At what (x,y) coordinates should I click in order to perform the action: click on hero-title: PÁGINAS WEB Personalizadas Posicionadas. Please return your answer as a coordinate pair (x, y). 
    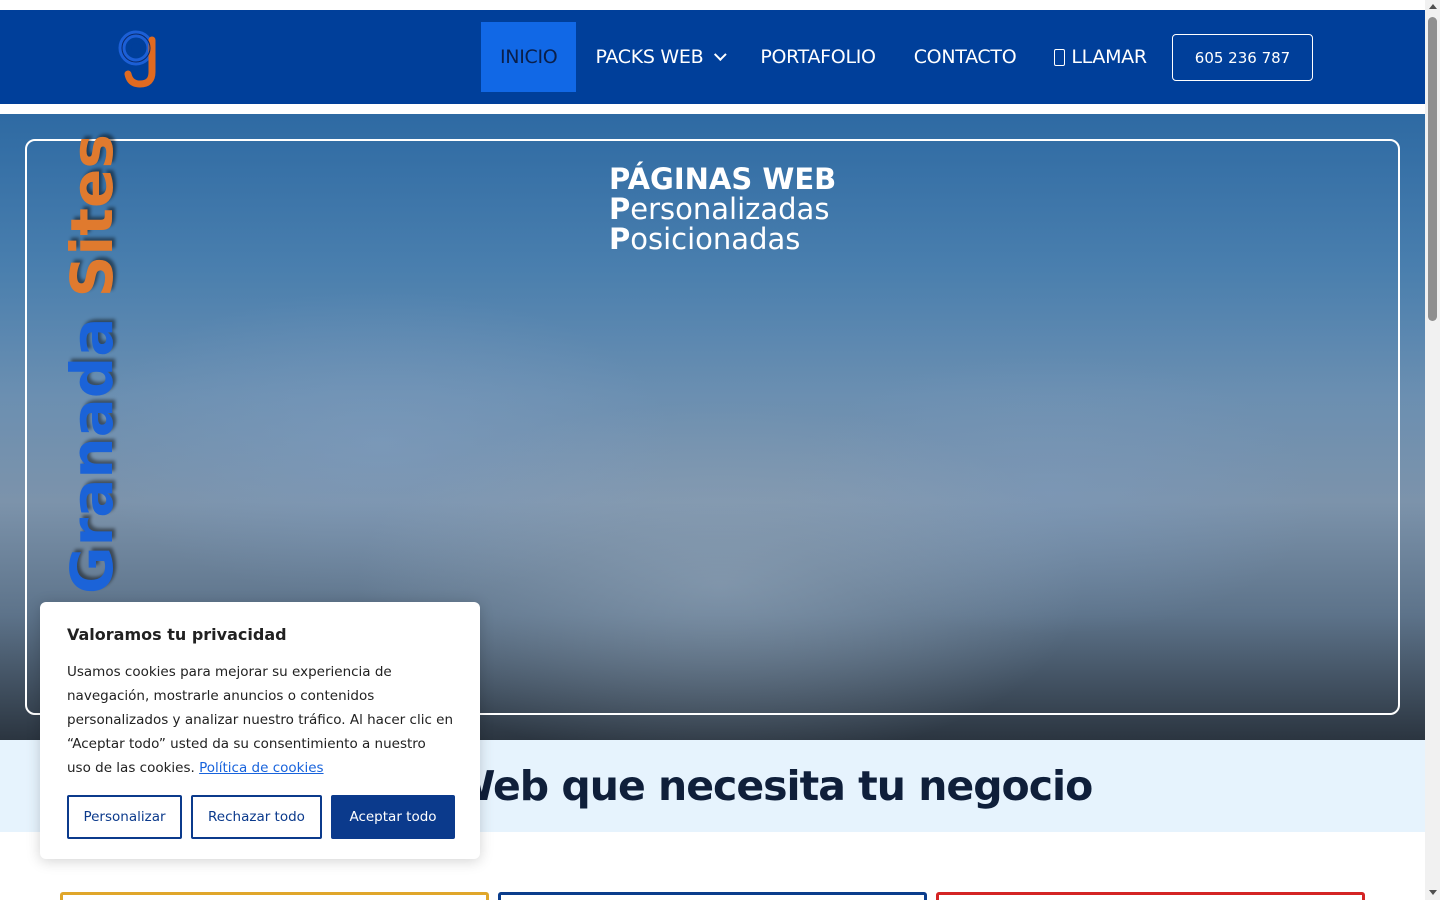
    Looking at the image, I should click on (722, 209).